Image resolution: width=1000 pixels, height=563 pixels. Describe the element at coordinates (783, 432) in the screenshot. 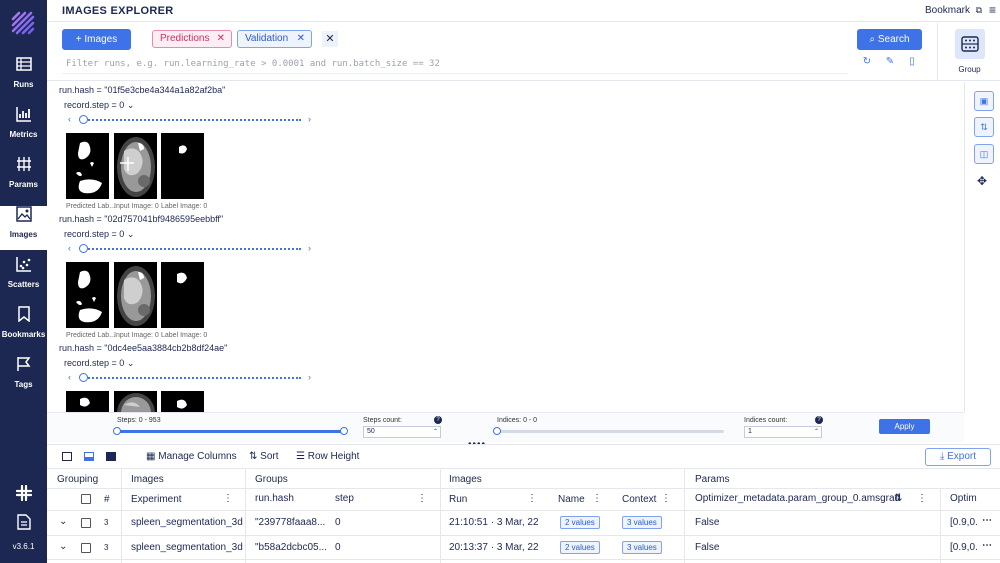

I see `indices-count-input: 1 ⌃` at that location.